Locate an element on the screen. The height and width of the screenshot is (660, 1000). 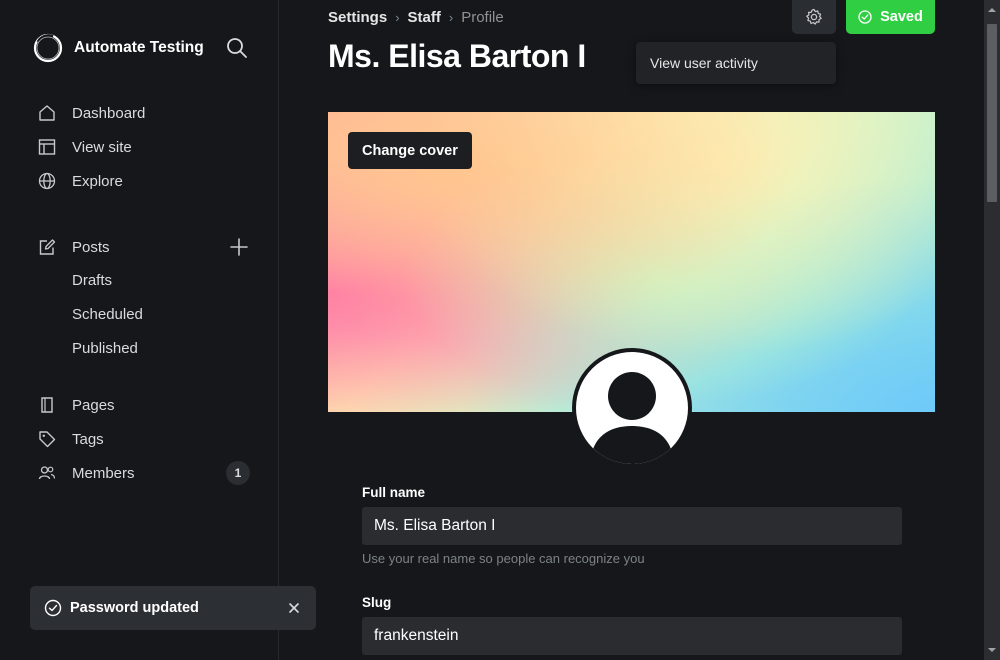
breadcrumb-staff: Staff is located at coordinates (424, 17).